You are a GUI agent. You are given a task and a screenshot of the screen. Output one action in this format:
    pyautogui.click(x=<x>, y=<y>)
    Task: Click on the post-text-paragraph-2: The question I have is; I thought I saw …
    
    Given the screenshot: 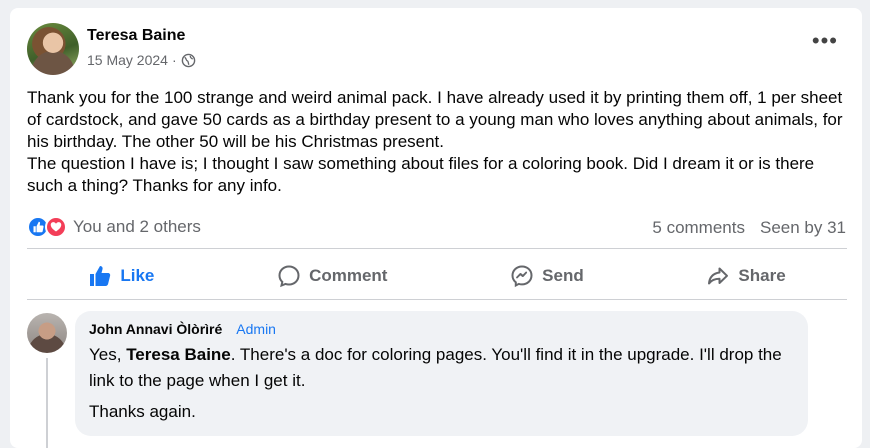 What is the action you would take?
    pyautogui.click(x=421, y=174)
    